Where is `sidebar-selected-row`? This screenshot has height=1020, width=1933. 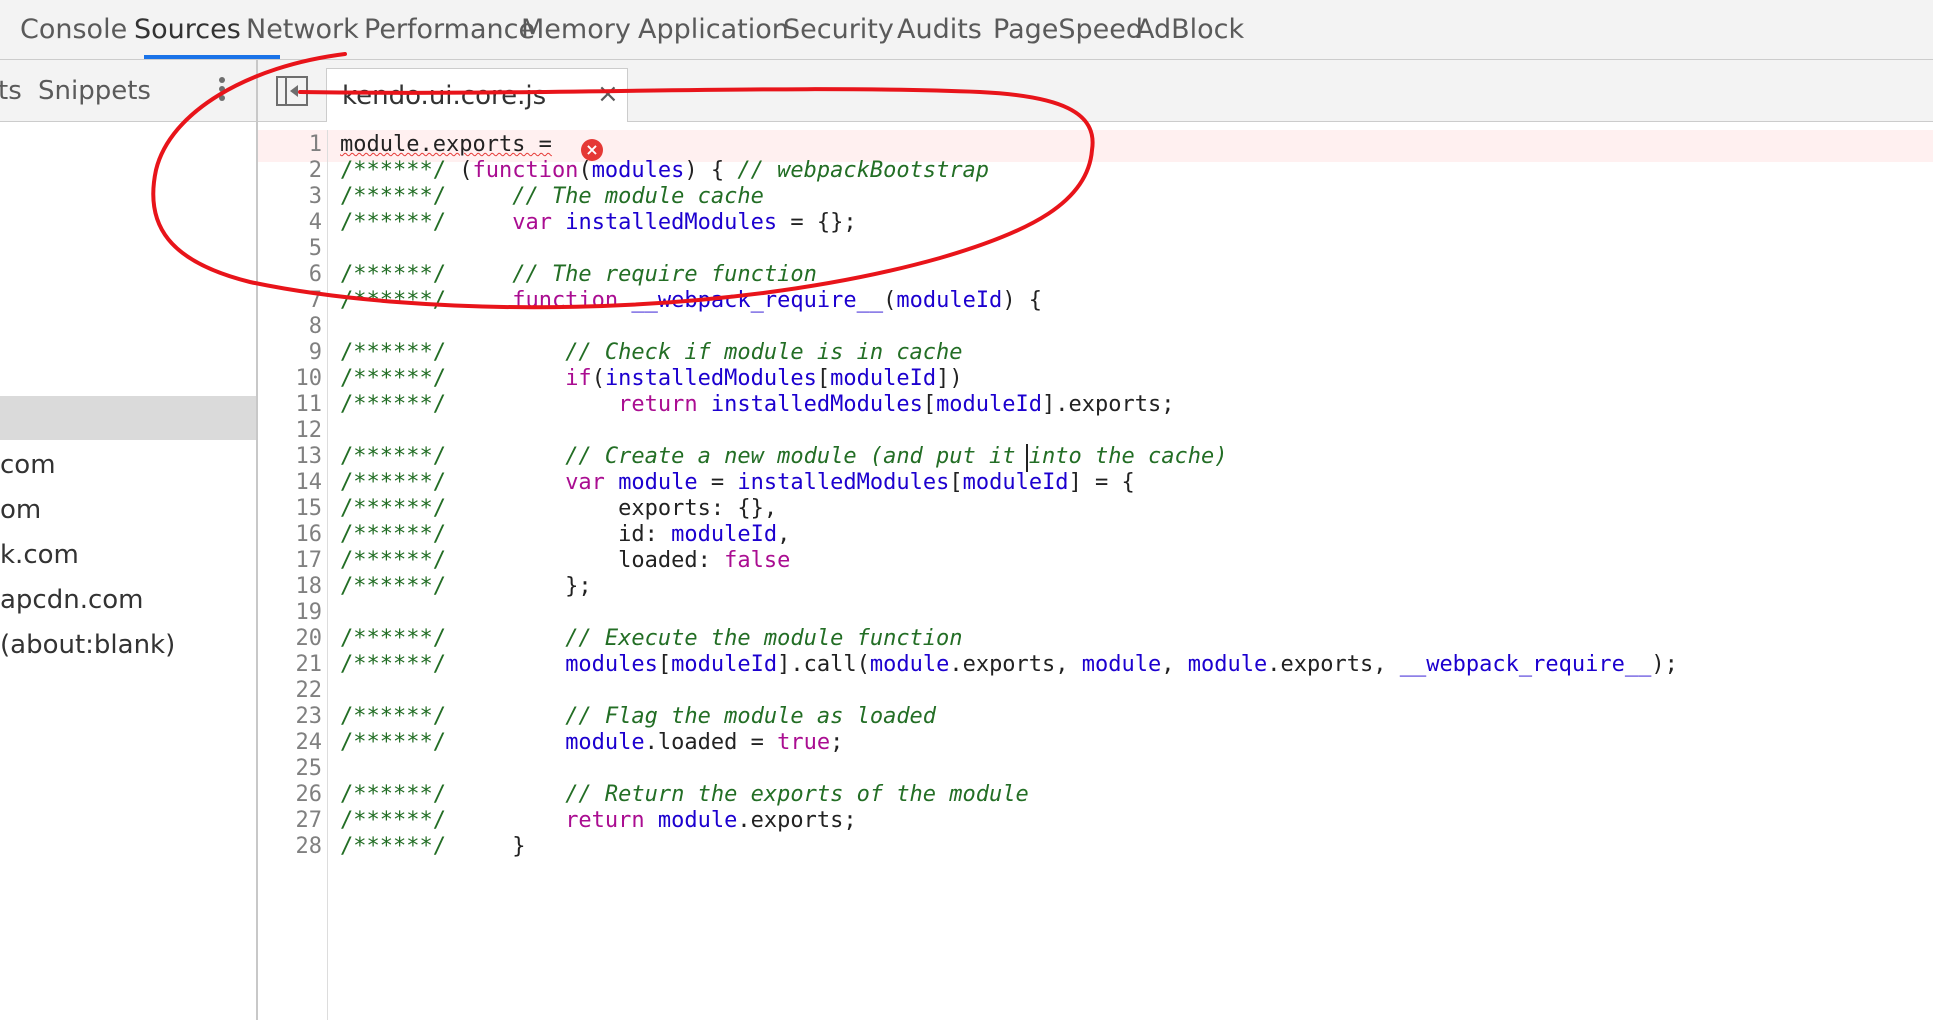 sidebar-selected-row is located at coordinates (128, 418).